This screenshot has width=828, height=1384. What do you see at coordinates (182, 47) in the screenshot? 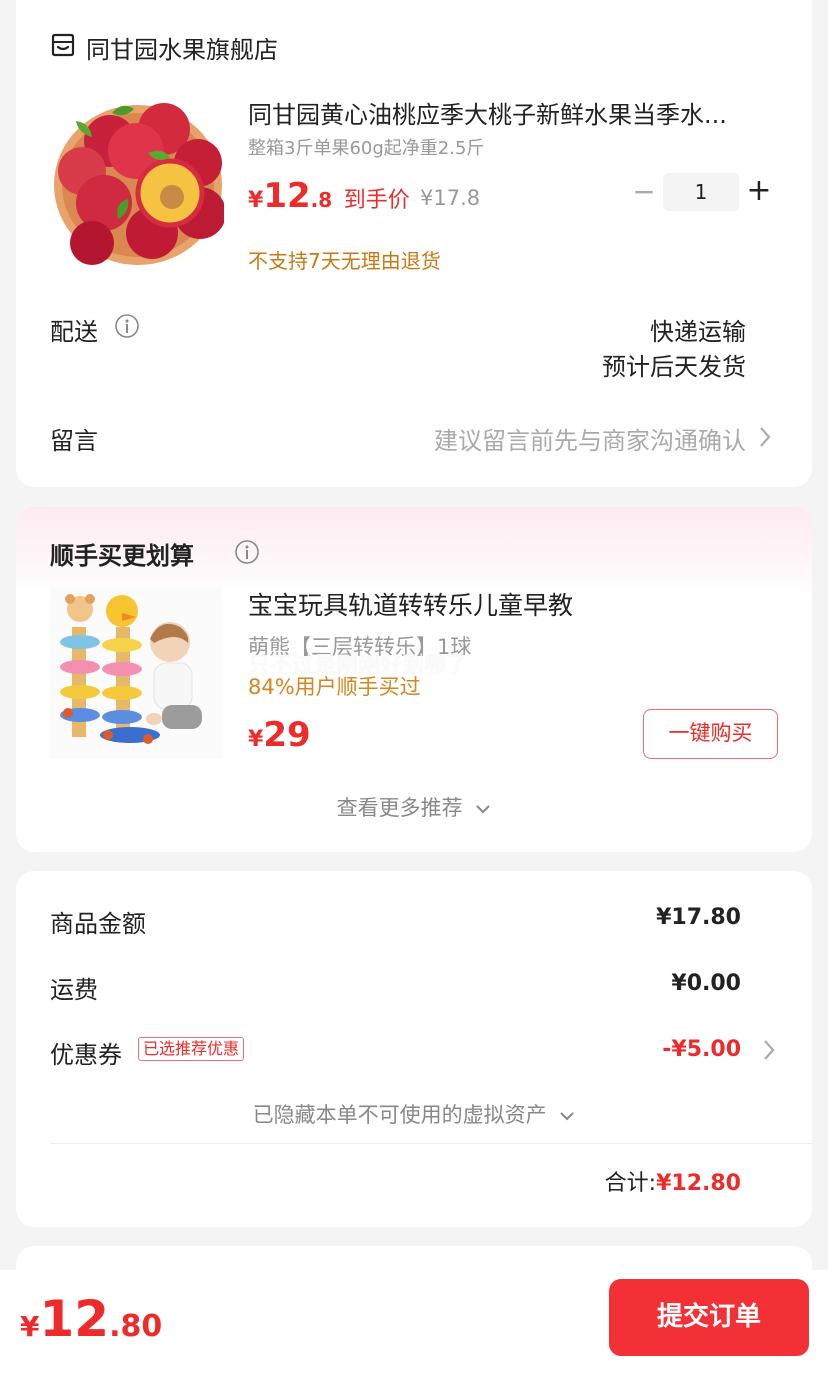
I see `store-name: 同甘园水果旗舰店` at bounding box center [182, 47].